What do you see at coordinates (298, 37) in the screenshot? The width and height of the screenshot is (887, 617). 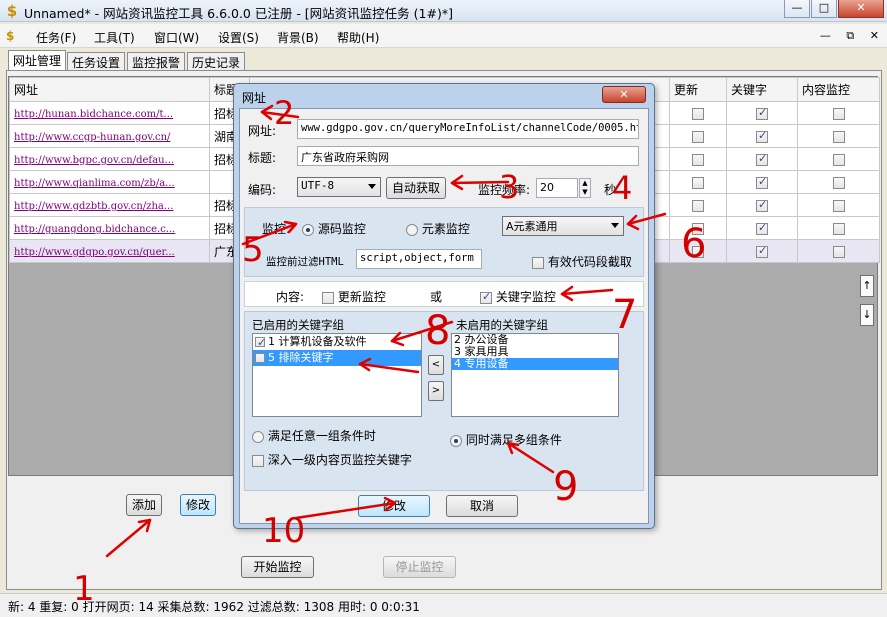 I see `menu-background: 背景(B)` at bounding box center [298, 37].